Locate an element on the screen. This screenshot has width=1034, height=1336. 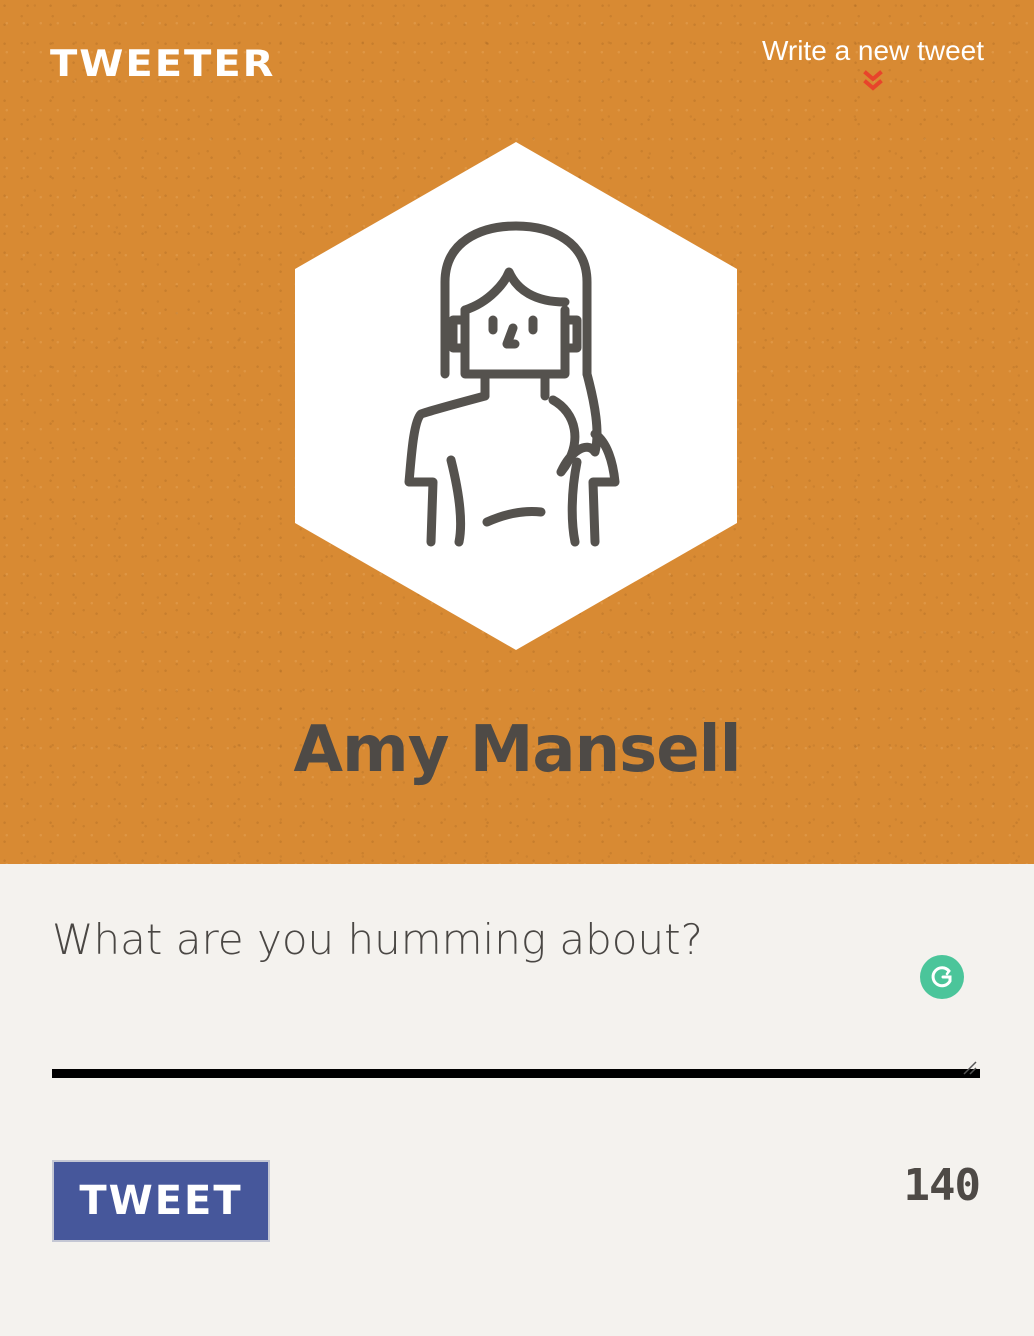
grammarly-icon is located at coordinates (942, 977).